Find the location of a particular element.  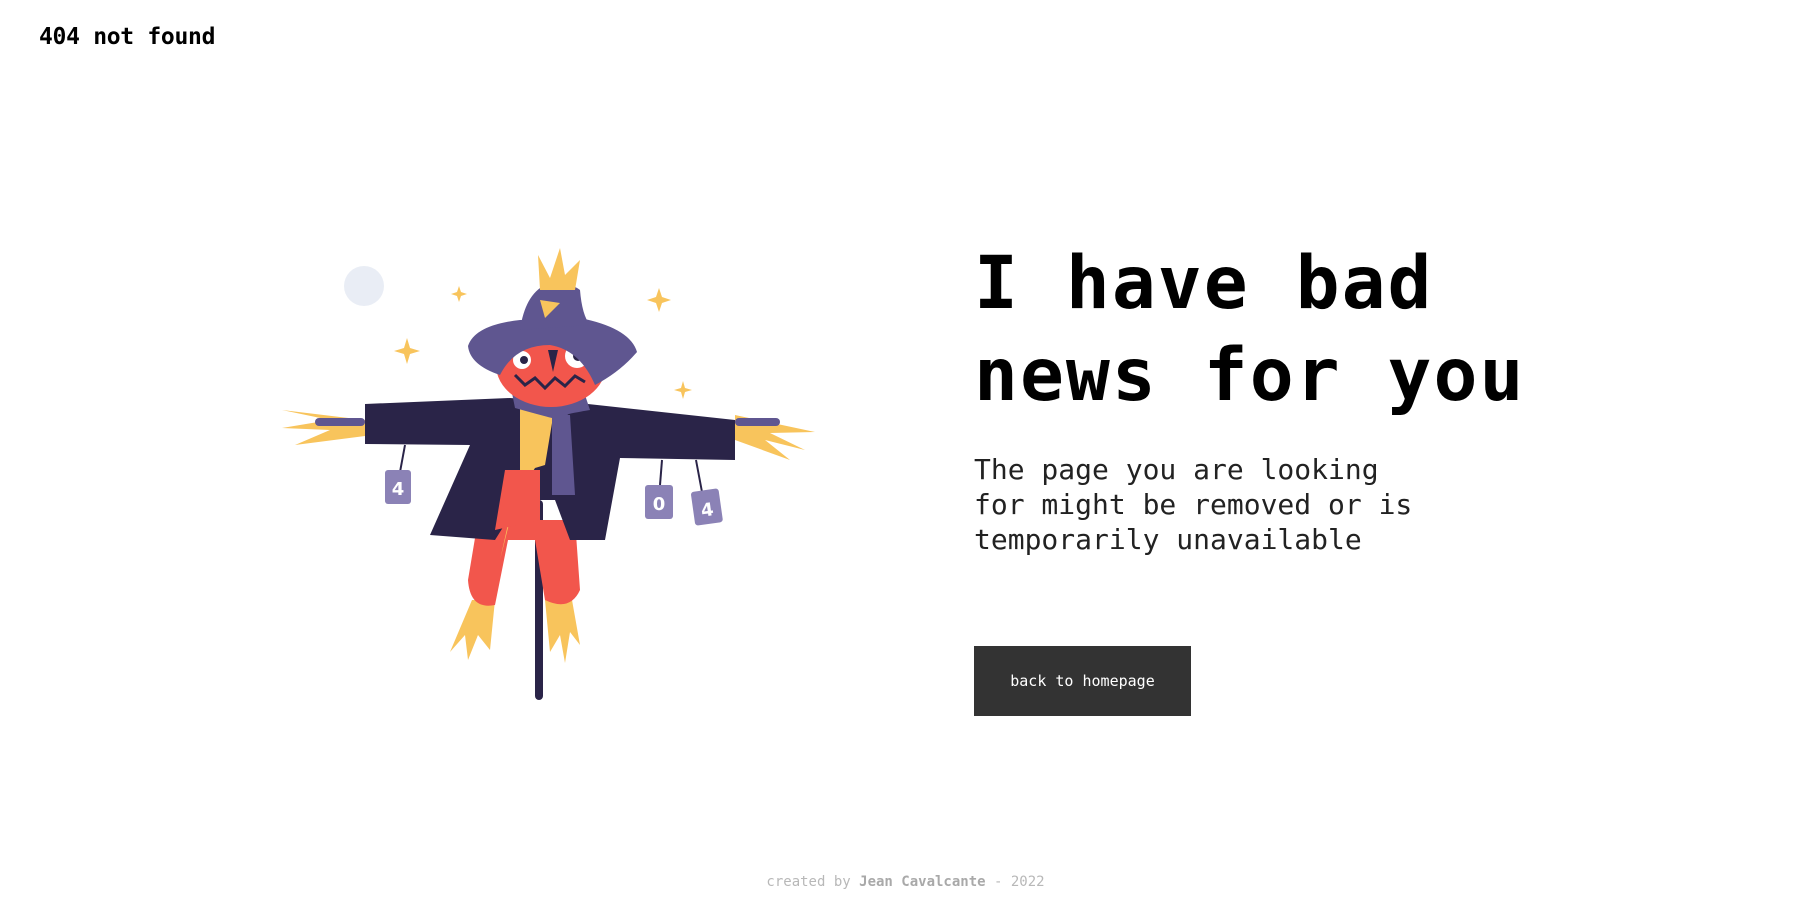

footer-credit: created by Jean Cavalcante - 2022 is located at coordinates (905, 882).